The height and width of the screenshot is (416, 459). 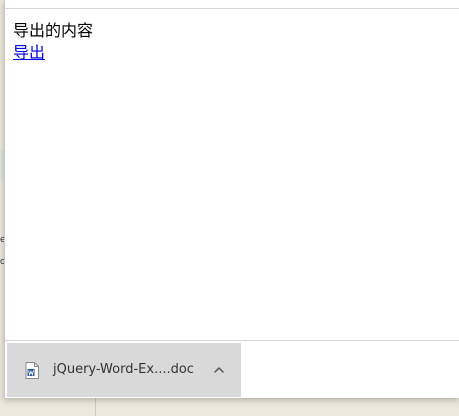 What do you see at coordinates (219, 370) in the screenshot?
I see `chevron-up-icon` at bounding box center [219, 370].